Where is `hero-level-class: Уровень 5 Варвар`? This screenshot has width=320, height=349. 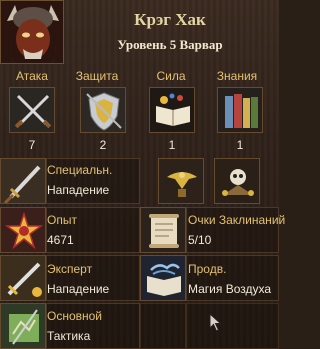
hero-level-class: Уровень 5 Варвар is located at coordinates (170, 44).